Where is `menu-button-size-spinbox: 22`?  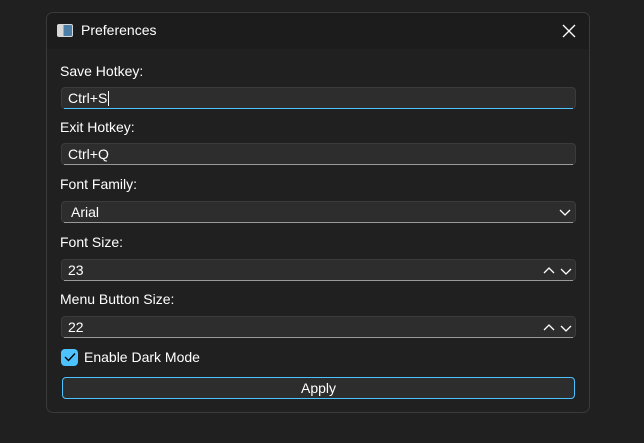 menu-button-size-spinbox: 22 is located at coordinates (318, 327).